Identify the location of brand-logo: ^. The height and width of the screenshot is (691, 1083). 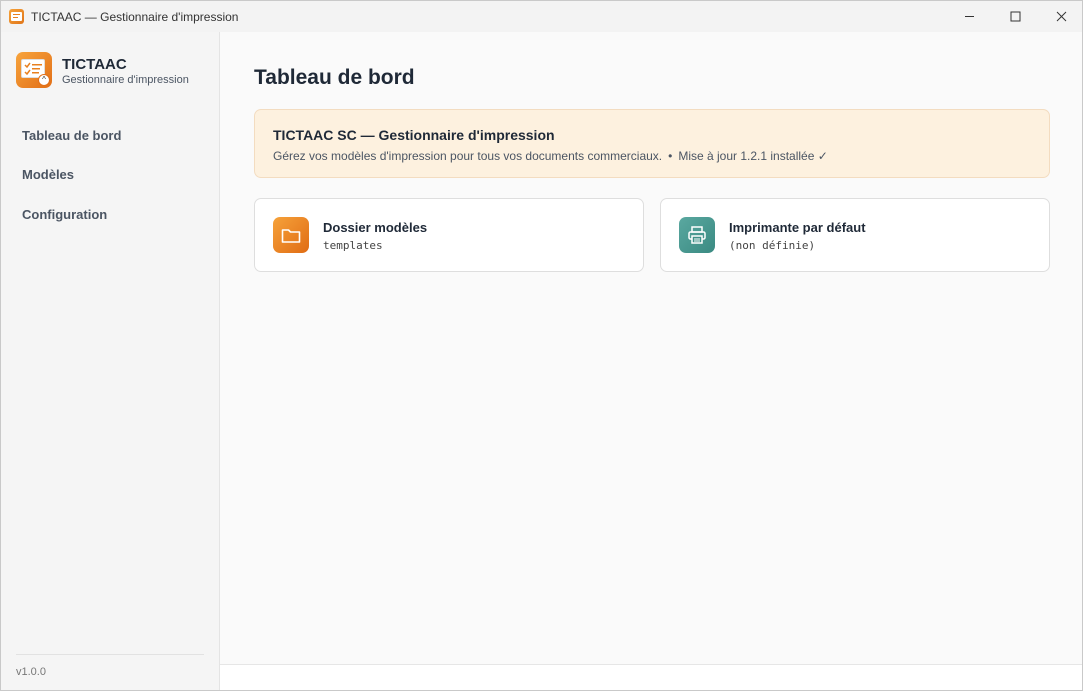
(34, 70).